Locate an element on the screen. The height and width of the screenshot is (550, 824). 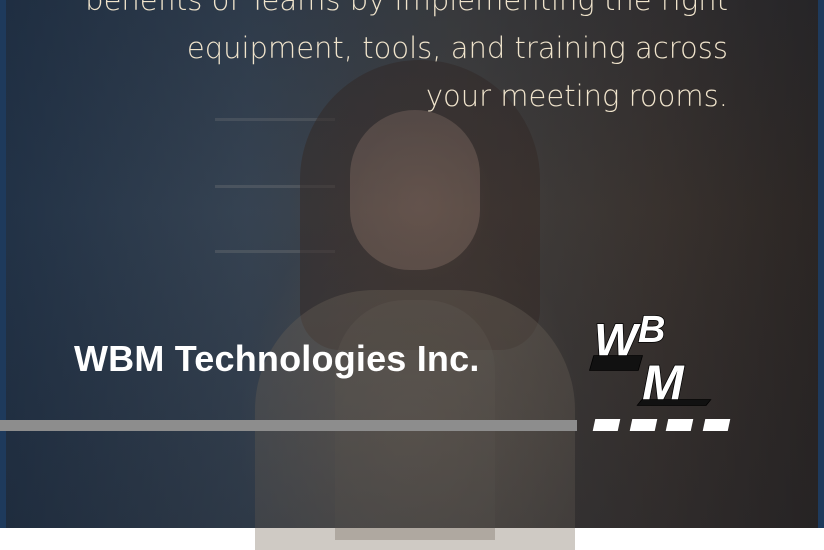
message-line: equipment, tools, and training across is located at coordinates (457, 48).